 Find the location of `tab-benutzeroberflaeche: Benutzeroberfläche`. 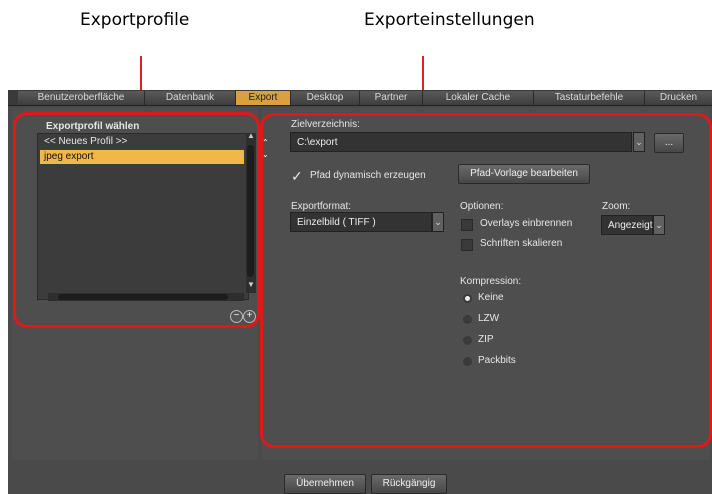

tab-benutzeroberflaeche: Benutzeroberfläche is located at coordinates (81, 98).